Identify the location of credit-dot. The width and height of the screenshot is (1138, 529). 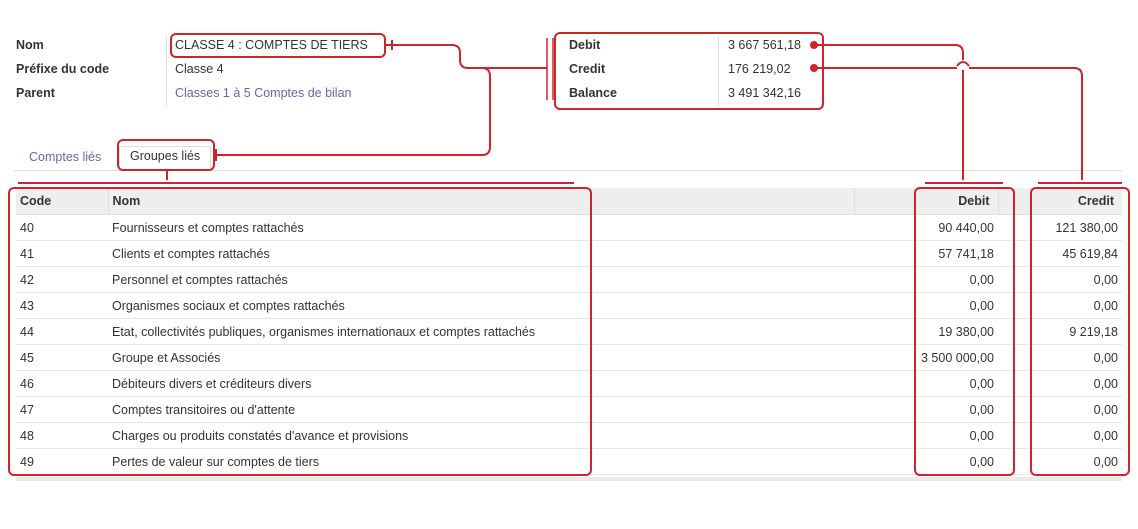
(814, 68).